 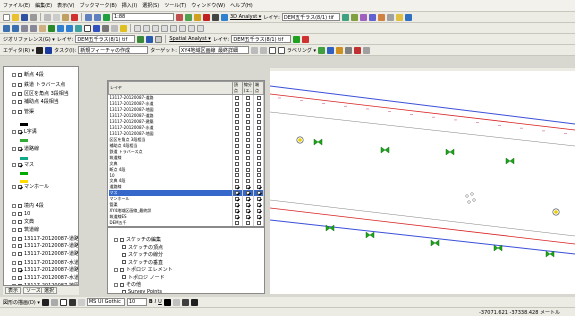 I want to click on layout-grid3-icon, so click(x=155, y=28).